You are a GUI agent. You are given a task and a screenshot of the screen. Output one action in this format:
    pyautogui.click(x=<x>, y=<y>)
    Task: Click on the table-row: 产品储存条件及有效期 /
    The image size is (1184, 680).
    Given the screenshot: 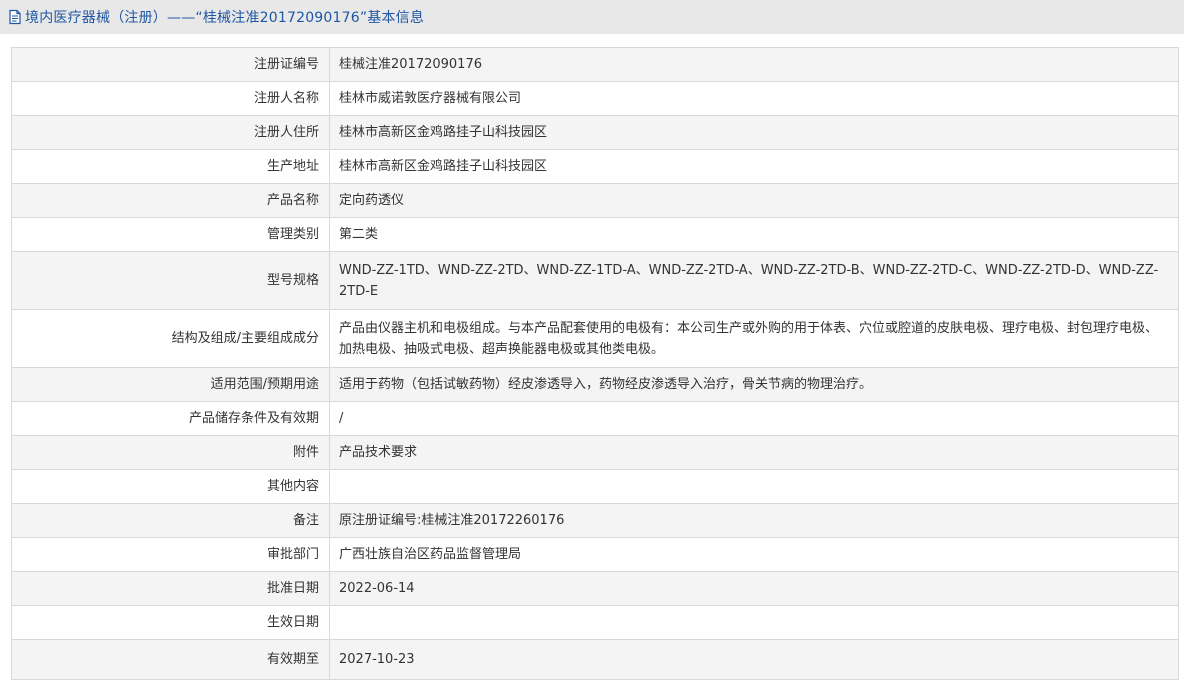 What is the action you would take?
    pyautogui.click(x=595, y=418)
    